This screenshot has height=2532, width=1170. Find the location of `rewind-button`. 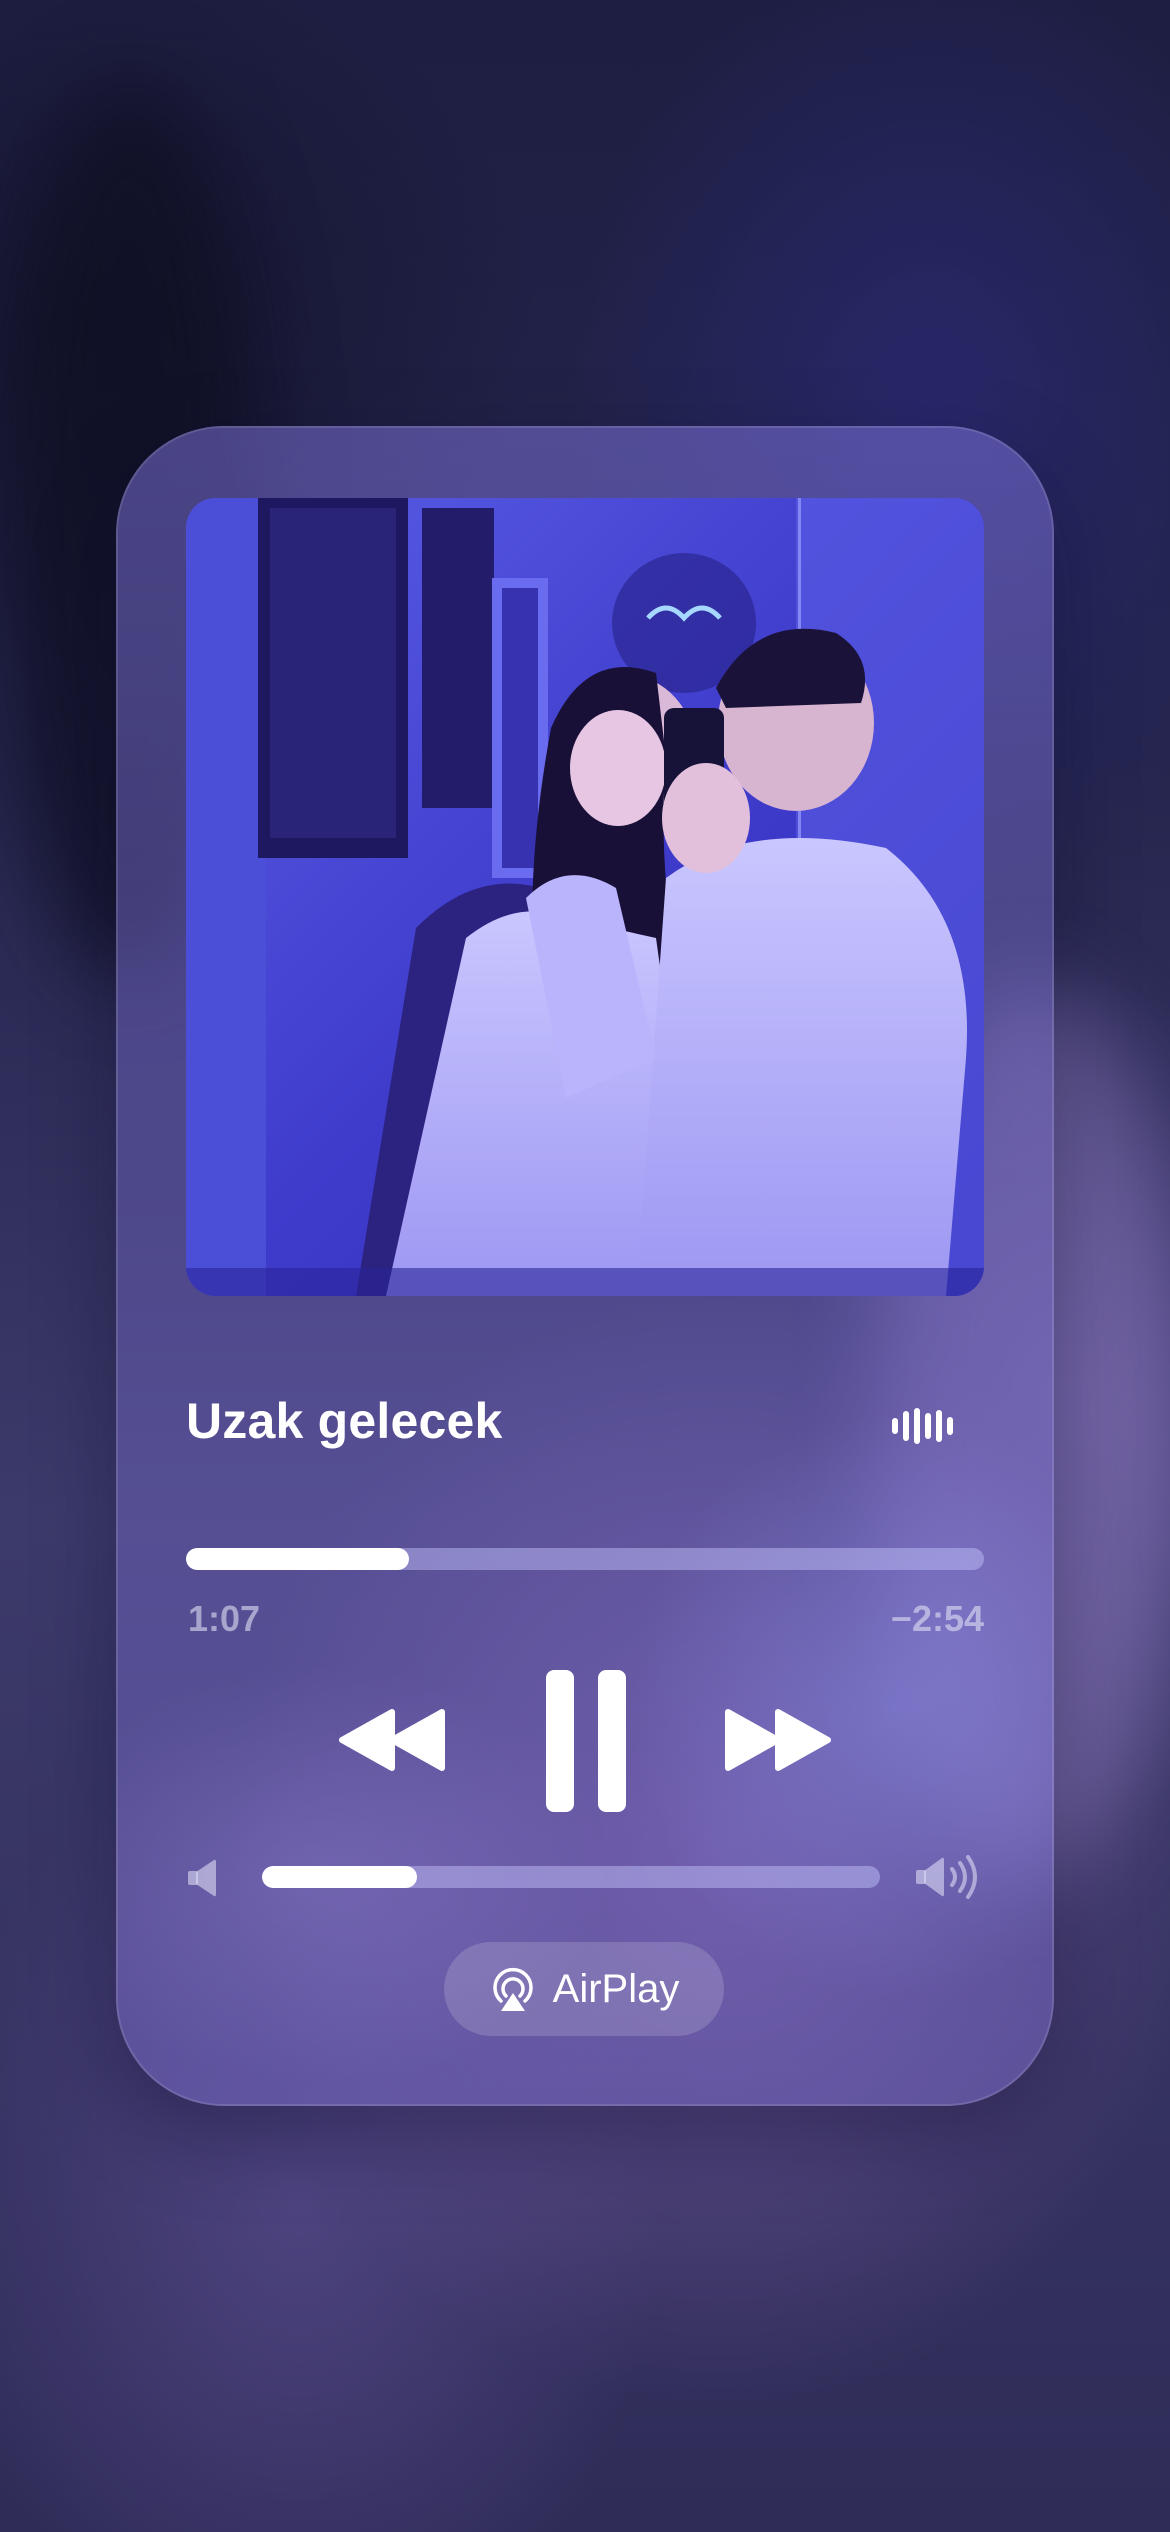

rewind-button is located at coordinates (392, 1740).